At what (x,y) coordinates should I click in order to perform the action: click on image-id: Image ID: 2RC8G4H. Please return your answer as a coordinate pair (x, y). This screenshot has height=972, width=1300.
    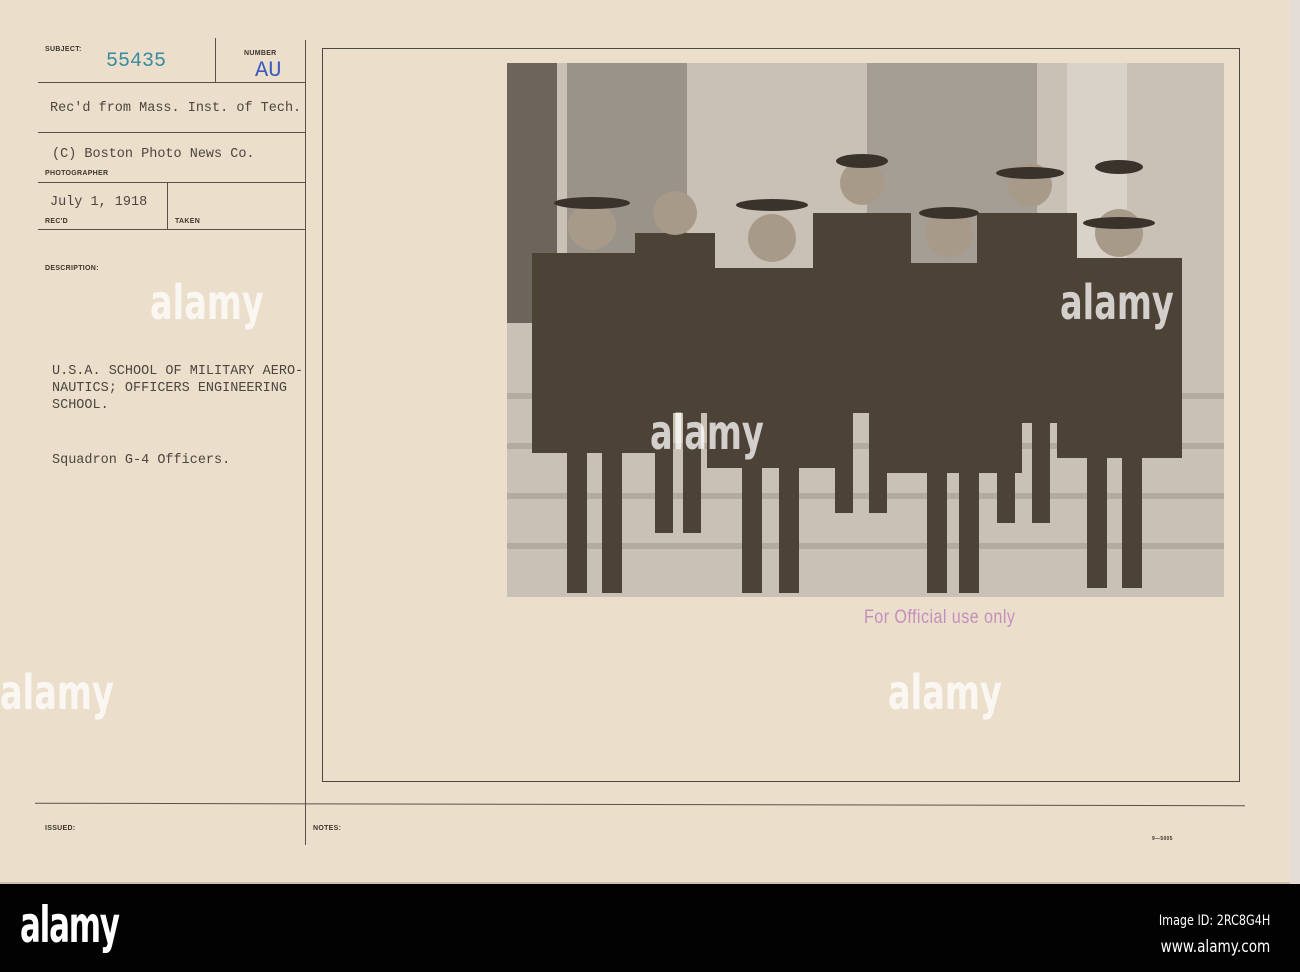
    Looking at the image, I should click on (1214, 921).